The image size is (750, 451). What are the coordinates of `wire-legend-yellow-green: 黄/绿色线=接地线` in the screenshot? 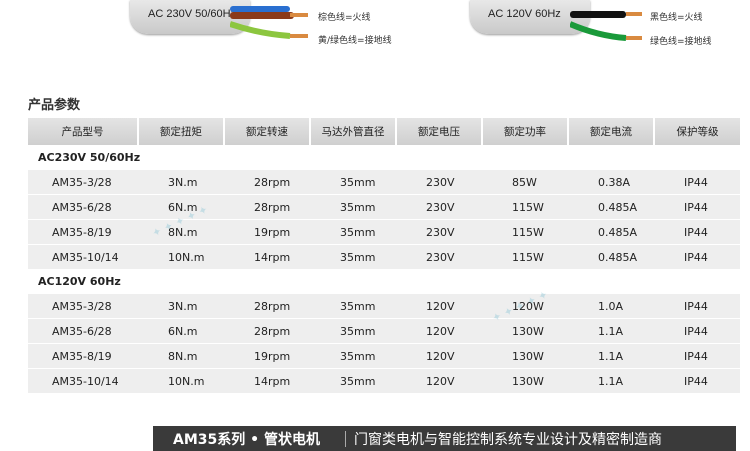 It's located at (355, 41).